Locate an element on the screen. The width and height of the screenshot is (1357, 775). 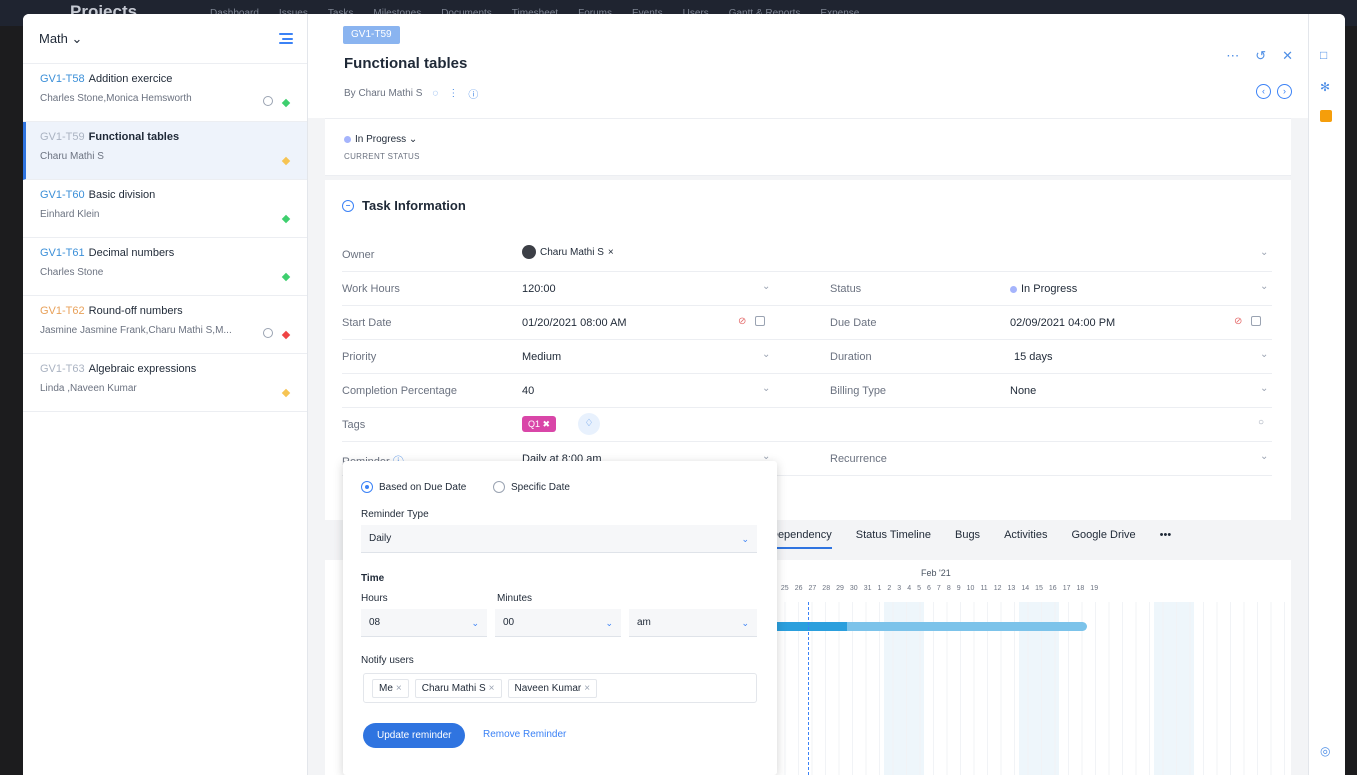
status-chevron-icon: ⌄ is located at coordinates (1264, 286).